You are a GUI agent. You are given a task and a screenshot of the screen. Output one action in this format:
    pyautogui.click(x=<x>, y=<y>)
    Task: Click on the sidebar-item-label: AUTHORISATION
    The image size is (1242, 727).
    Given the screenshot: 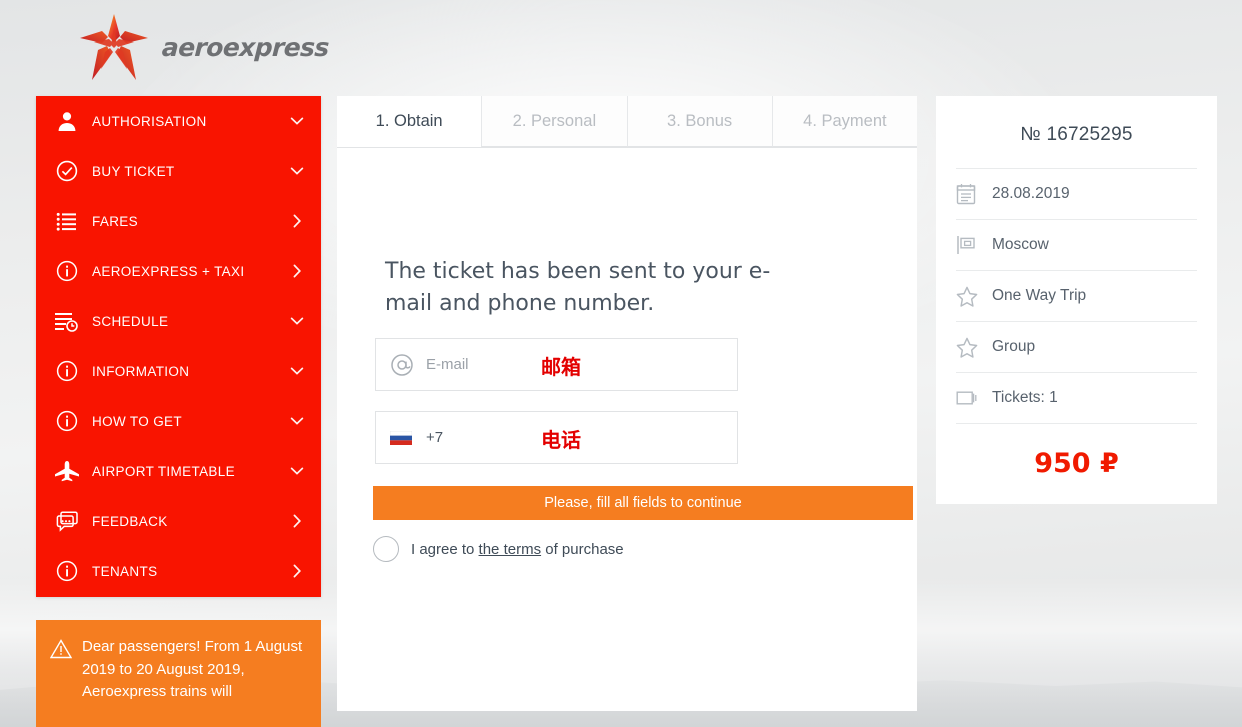 What is the action you would take?
    pyautogui.click(x=149, y=121)
    